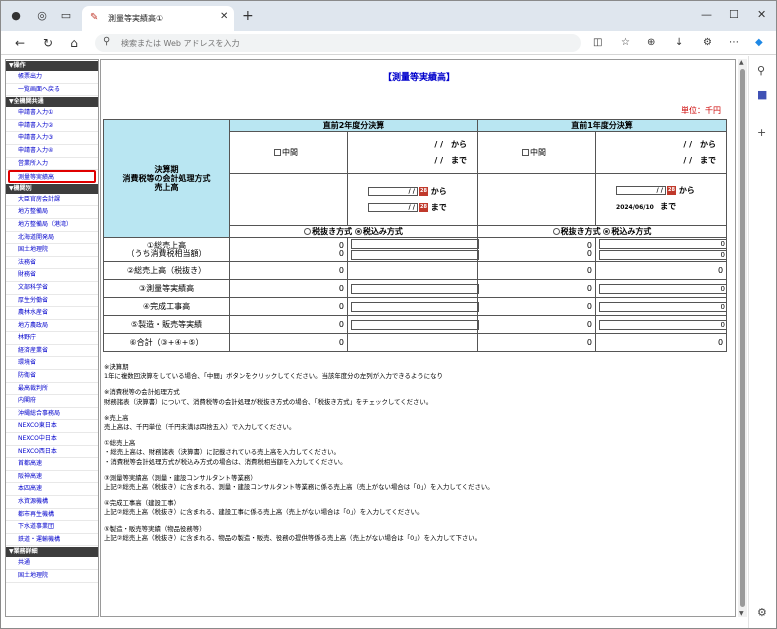 This screenshot has width=777, height=629. I want to click on sidebar-add-icon: +, so click(761, 132).